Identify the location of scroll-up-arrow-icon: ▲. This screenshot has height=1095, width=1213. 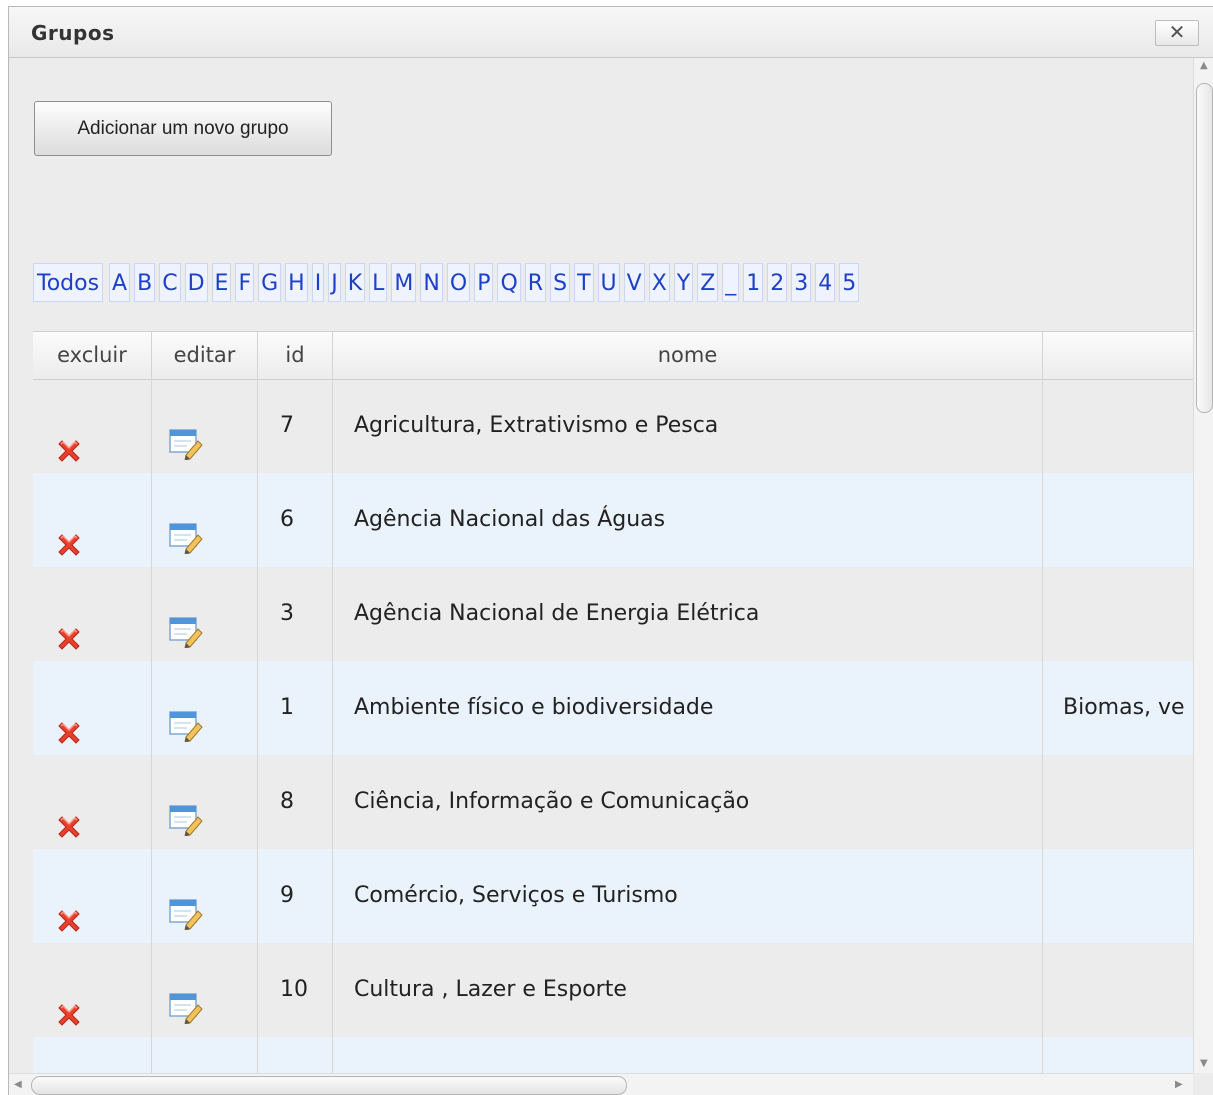
(1204, 65).